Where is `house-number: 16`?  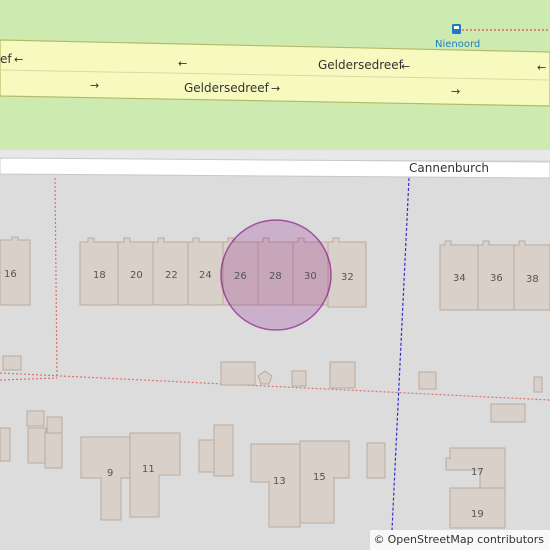
house-number: 16 is located at coordinates (10, 274).